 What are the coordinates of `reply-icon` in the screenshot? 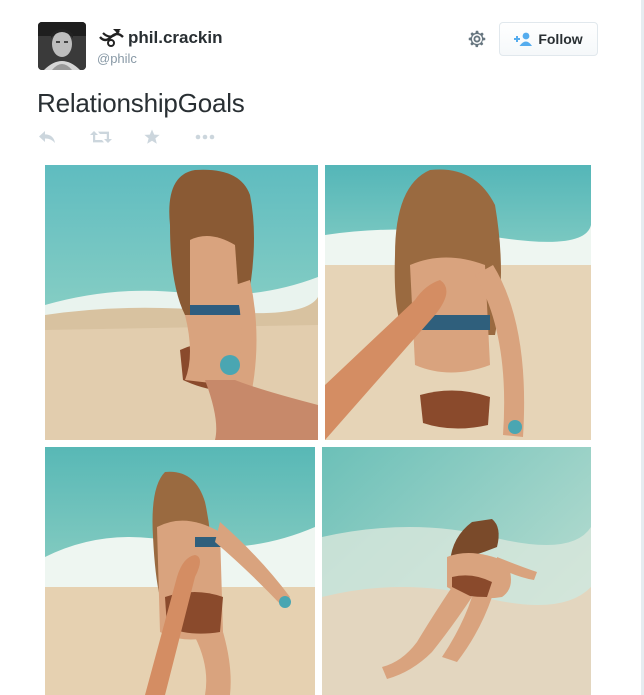 It's located at (47, 137).